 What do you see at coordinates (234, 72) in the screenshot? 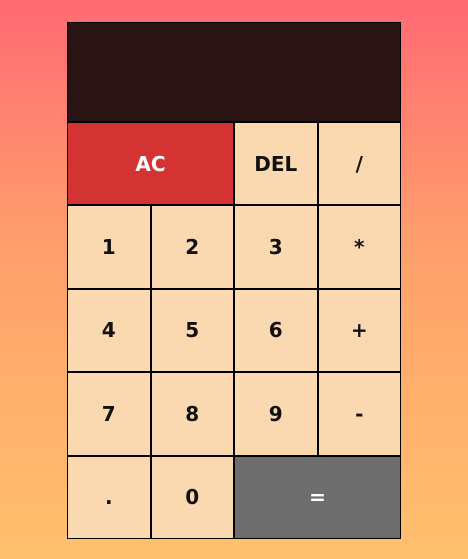
I see `calculator-display` at bounding box center [234, 72].